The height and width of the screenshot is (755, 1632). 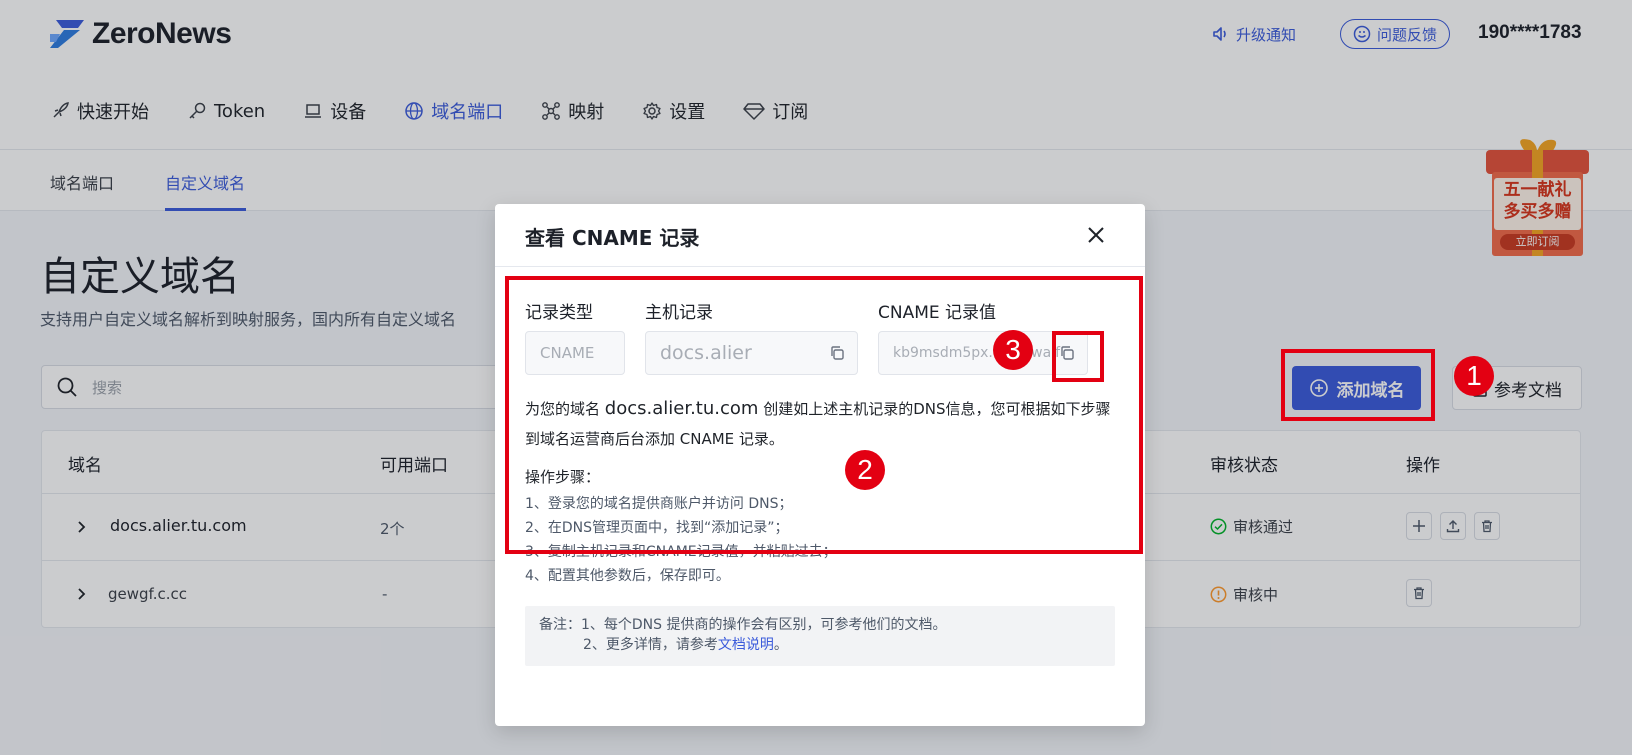 I want to click on note-line-2-suffix: 。, so click(x=780, y=645).